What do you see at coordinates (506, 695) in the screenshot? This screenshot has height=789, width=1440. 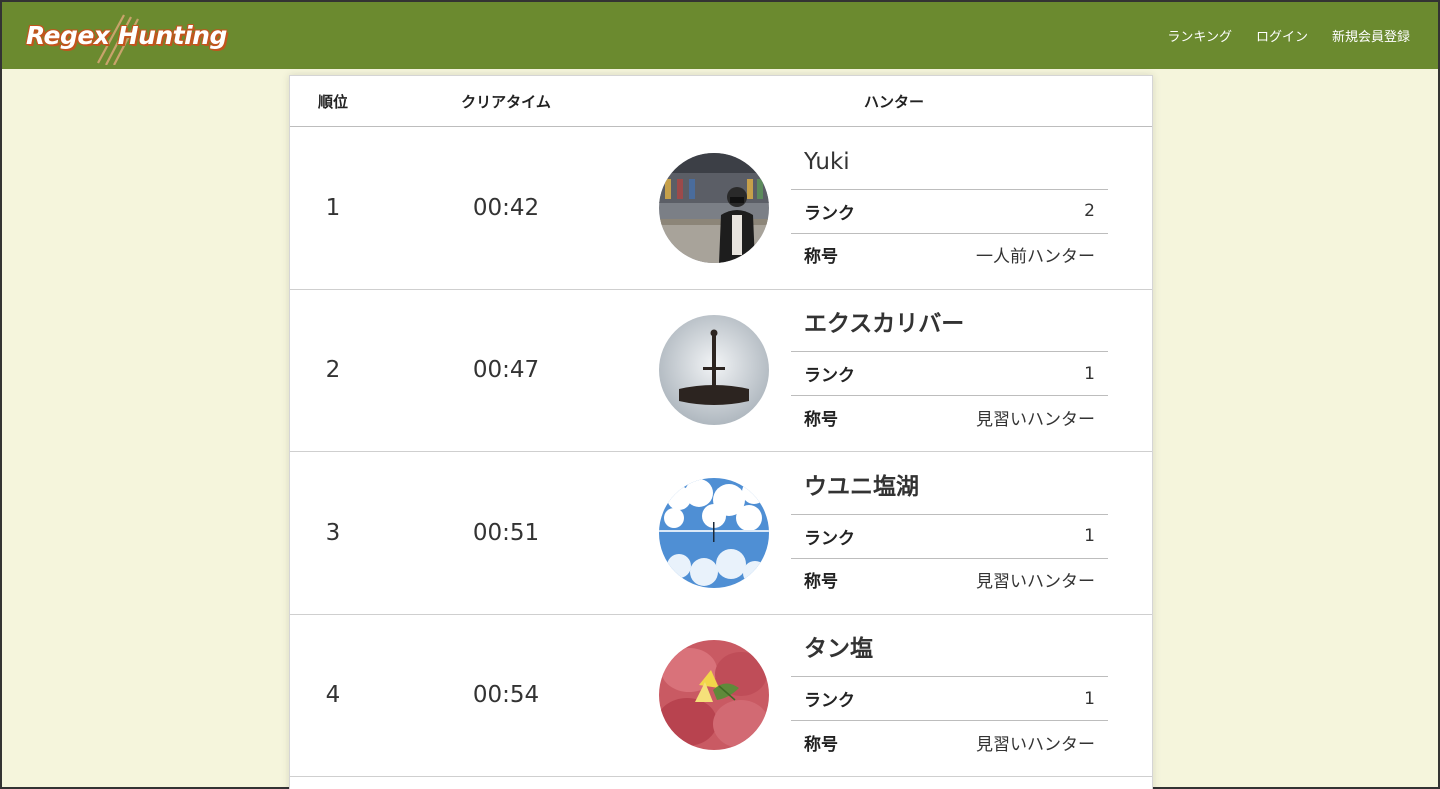 I see `clear-time-value: 00:54` at bounding box center [506, 695].